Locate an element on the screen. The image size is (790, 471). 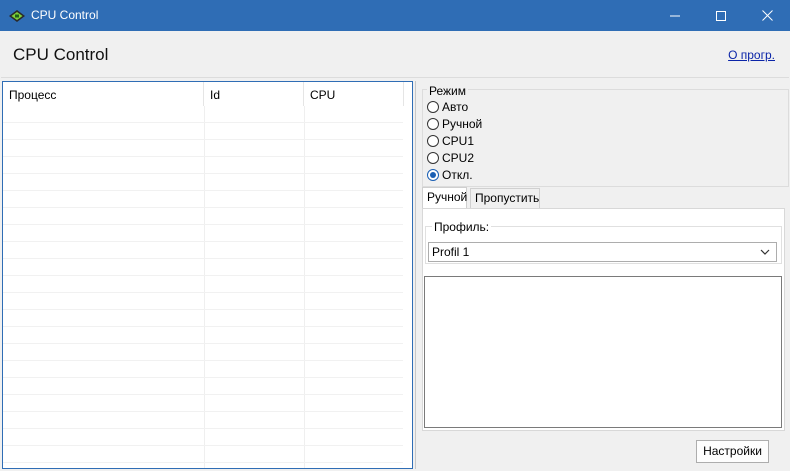
minimize-icon is located at coordinates (675, 15).